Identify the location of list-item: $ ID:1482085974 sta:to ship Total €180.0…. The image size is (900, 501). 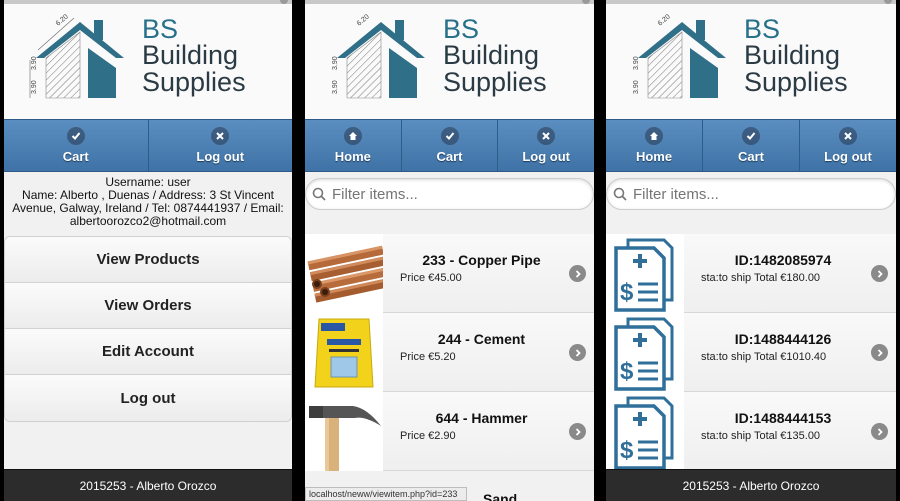
(751, 273).